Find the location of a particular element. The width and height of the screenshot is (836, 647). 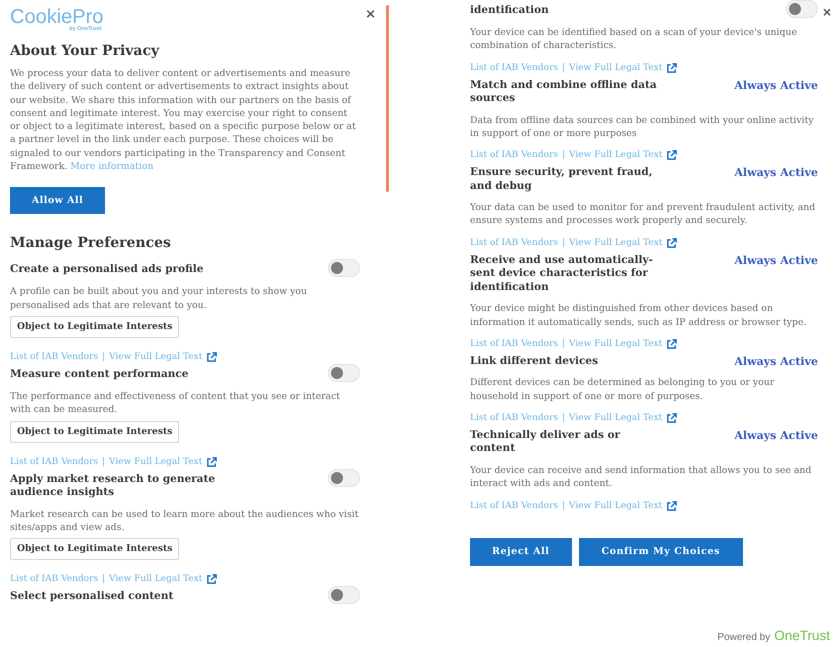

purpose-description: Your device might be distinguished from other devices based on information it automatically sends, such as IP address or browser type. is located at coordinates (639, 315).